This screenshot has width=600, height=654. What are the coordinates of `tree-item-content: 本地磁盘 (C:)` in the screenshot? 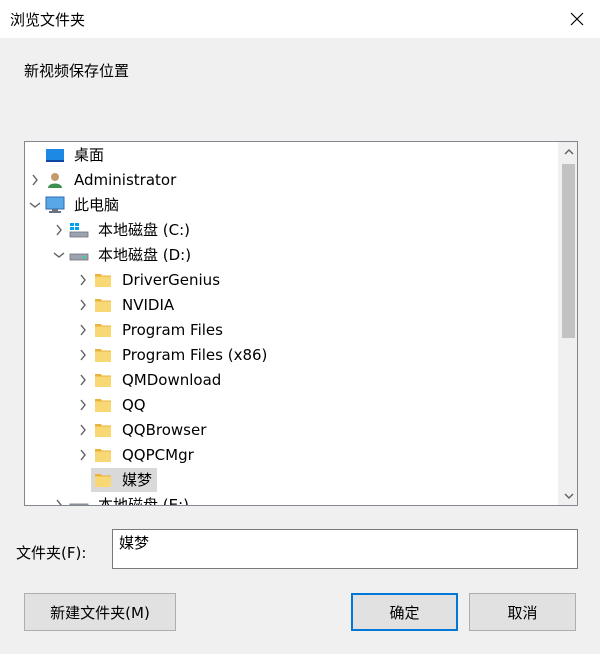 It's located at (131, 230).